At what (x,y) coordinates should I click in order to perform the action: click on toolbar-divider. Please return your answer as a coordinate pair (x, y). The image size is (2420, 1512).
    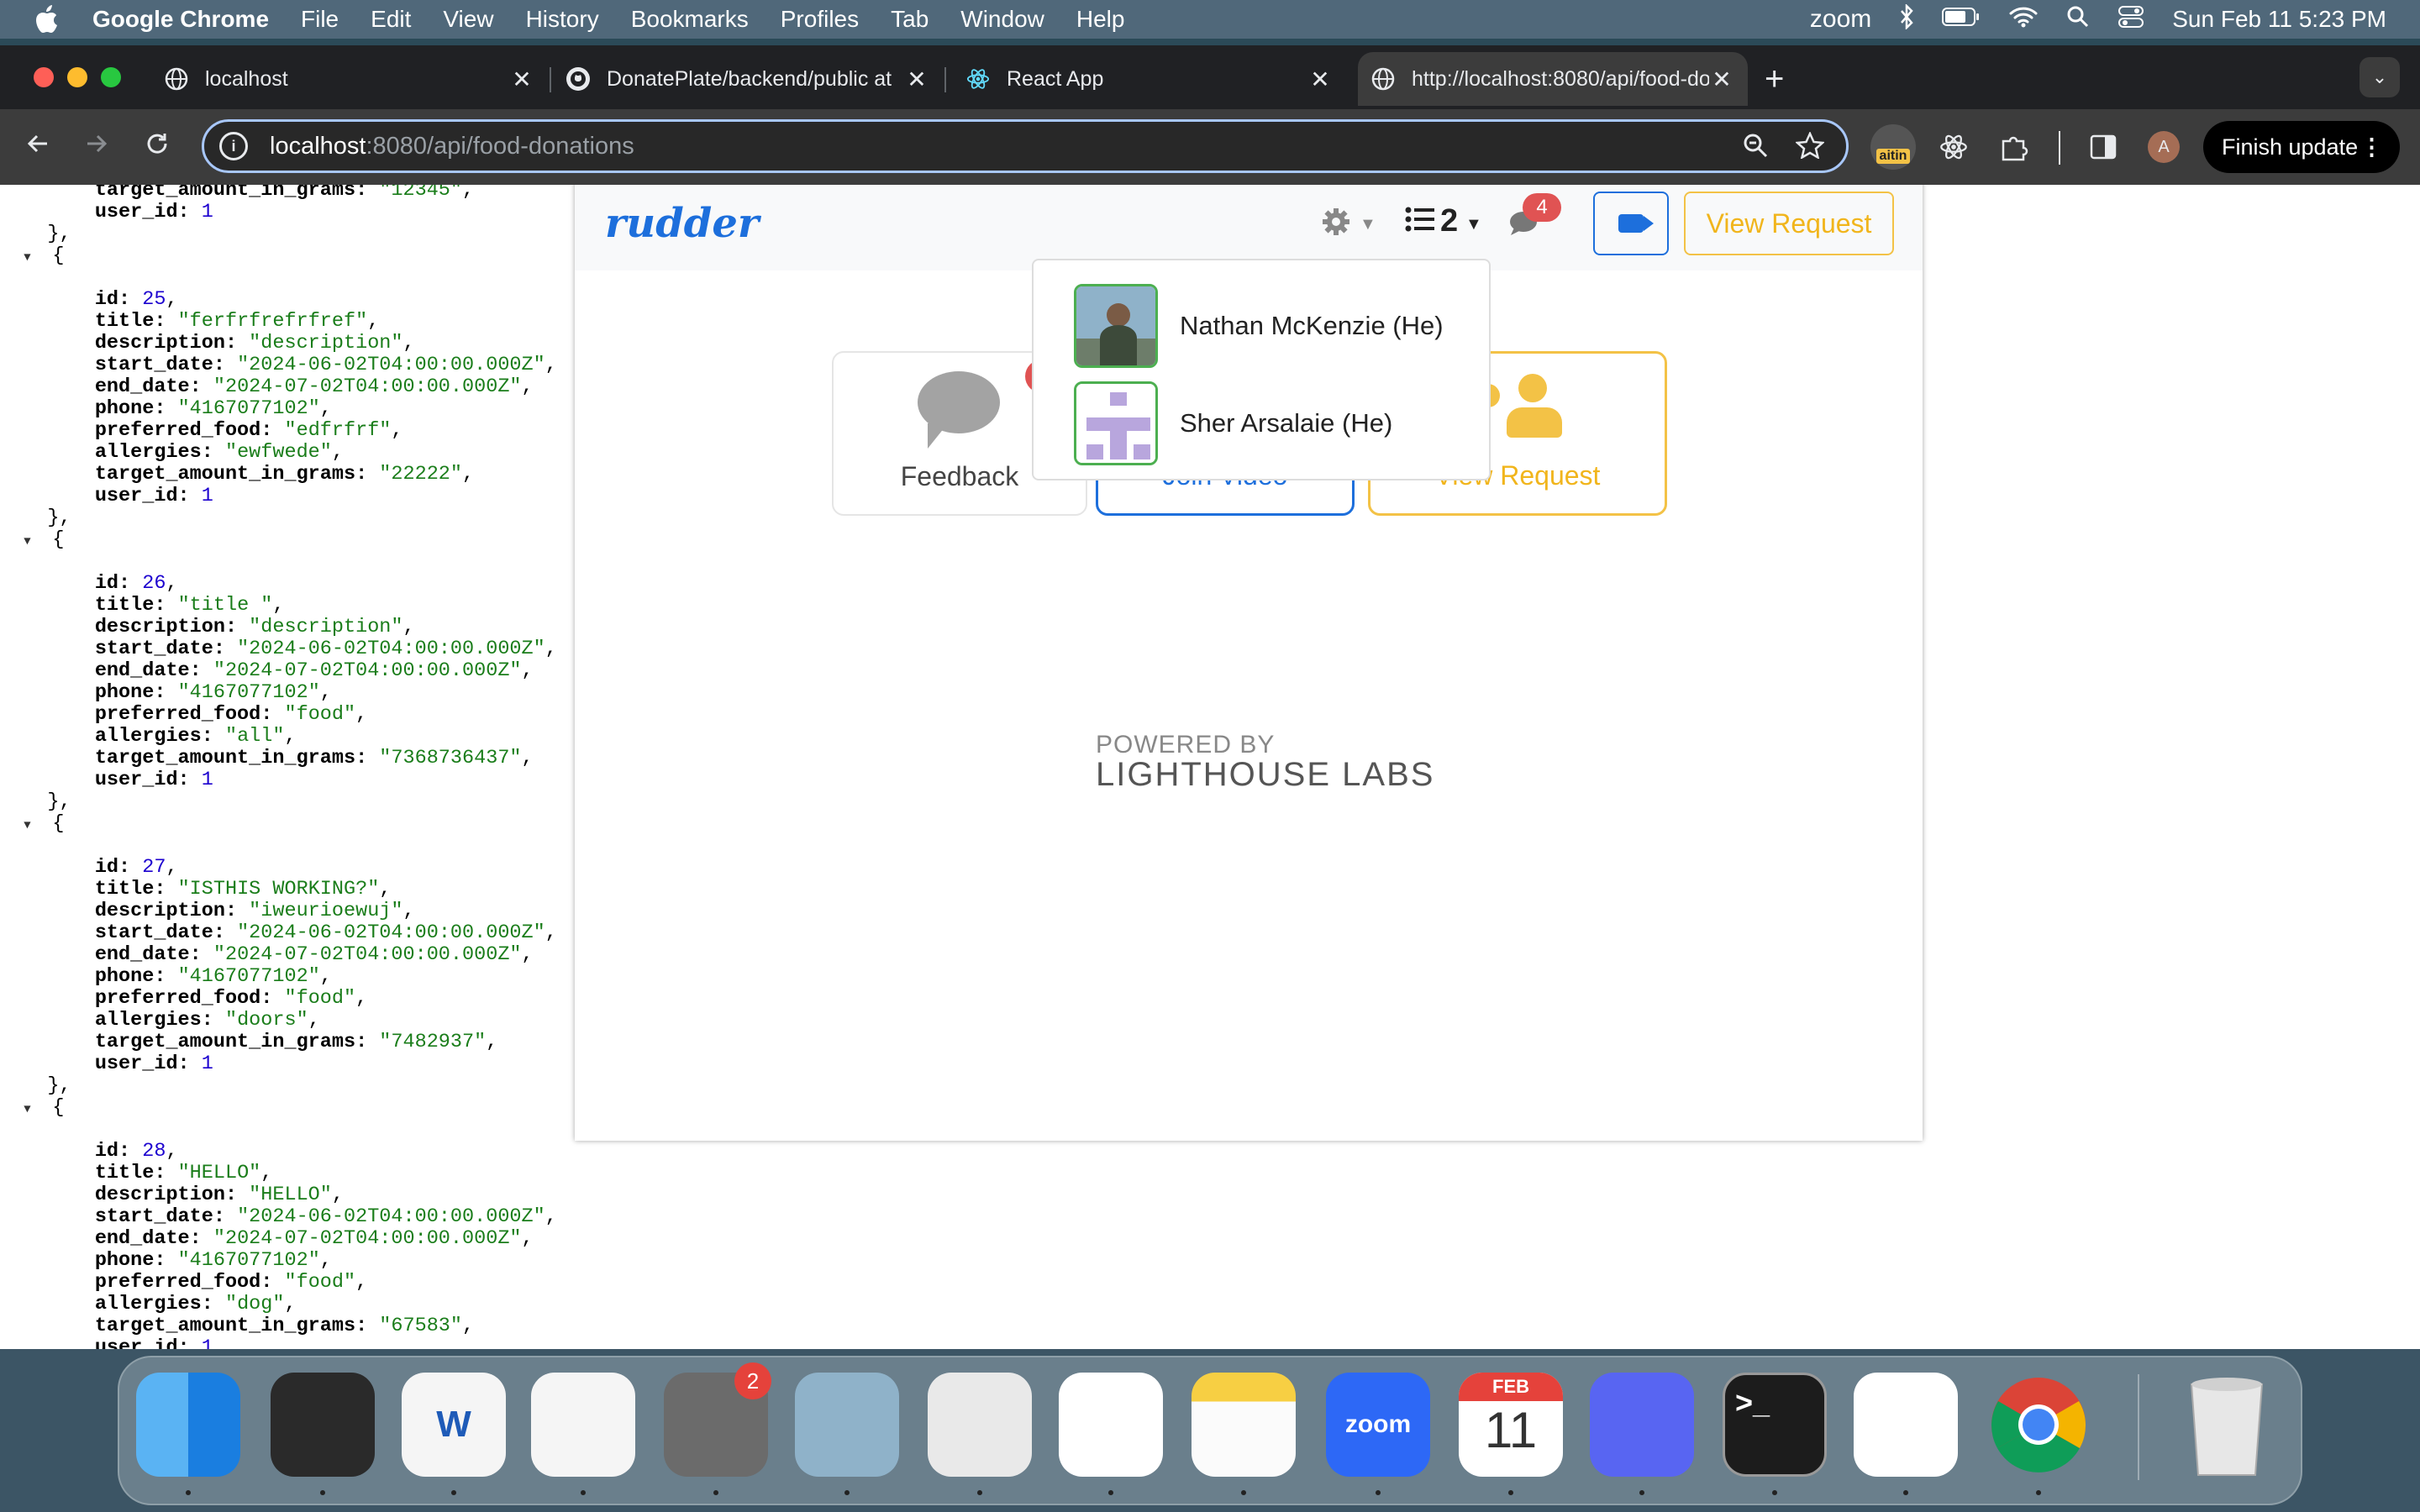
    Looking at the image, I should click on (2059, 148).